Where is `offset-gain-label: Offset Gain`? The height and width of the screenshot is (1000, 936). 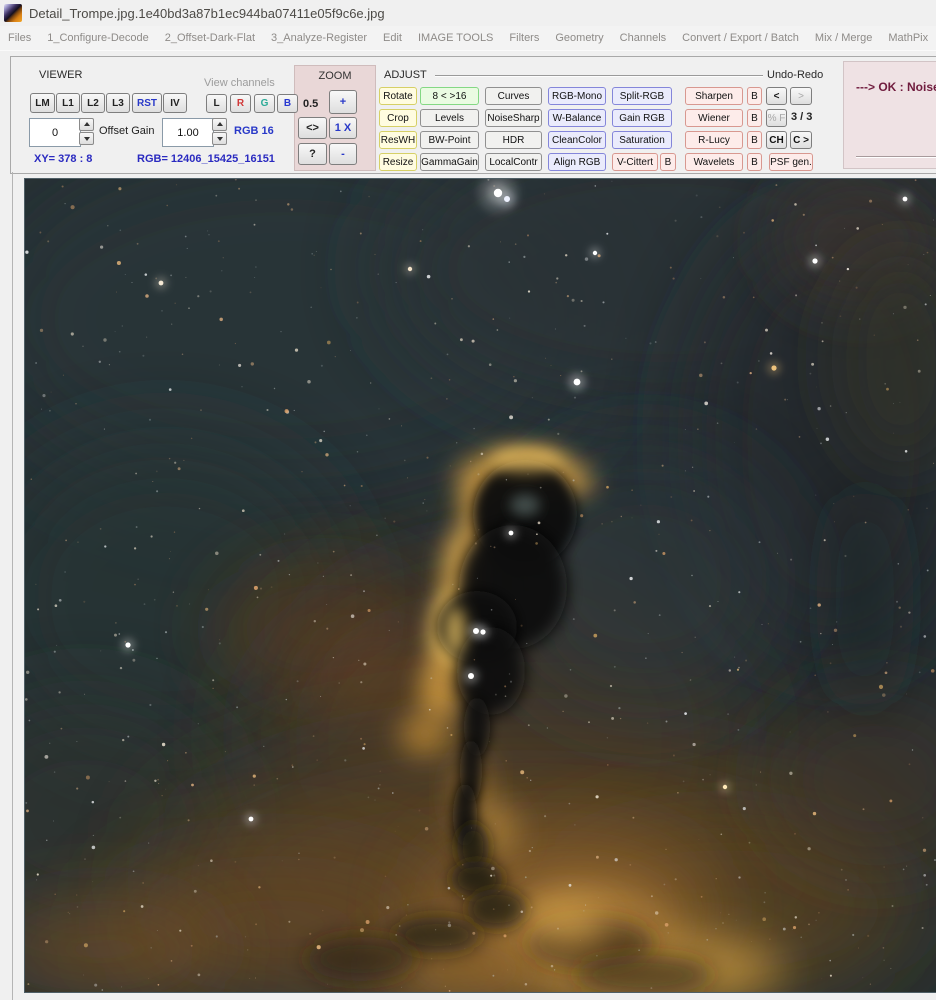 offset-gain-label: Offset Gain is located at coordinates (127, 131).